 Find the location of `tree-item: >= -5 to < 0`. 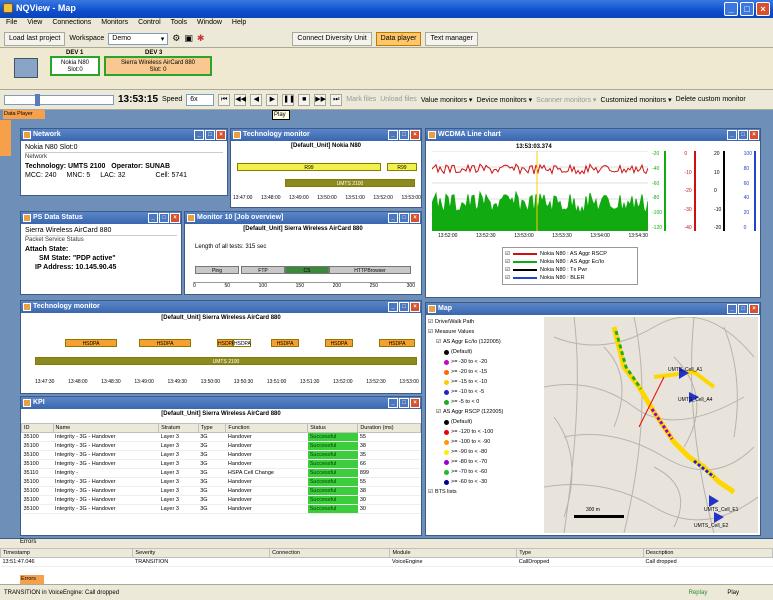

tree-item: >= -5 to < 0 is located at coordinates (485, 402).